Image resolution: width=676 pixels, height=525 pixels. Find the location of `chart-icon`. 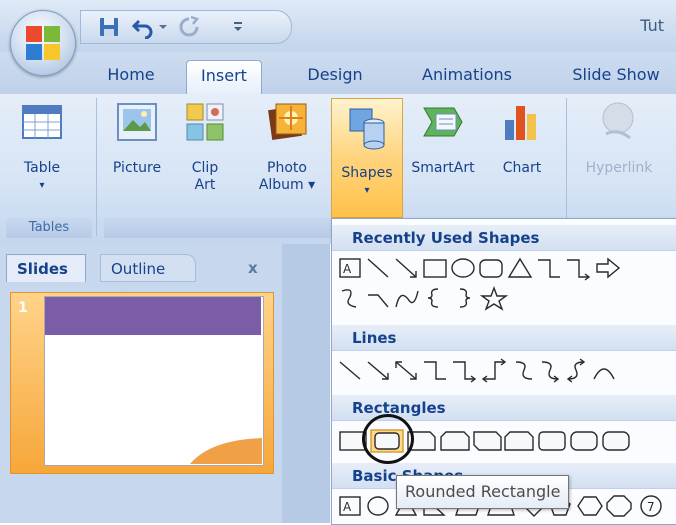

chart-icon is located at coordinates (520, 123).